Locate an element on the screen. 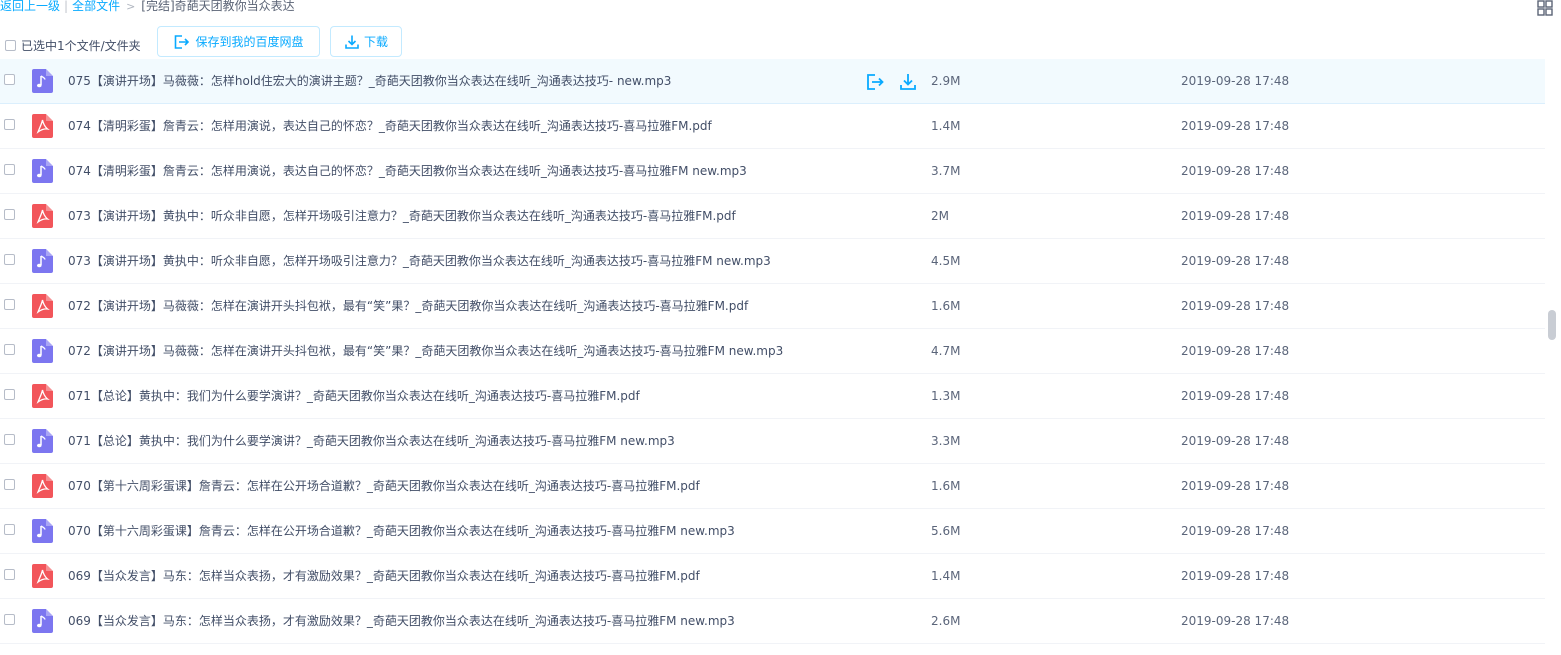 The width and height of the screenshot is (1561, 655). file-size: 2M is located at coordinates (940, 216).